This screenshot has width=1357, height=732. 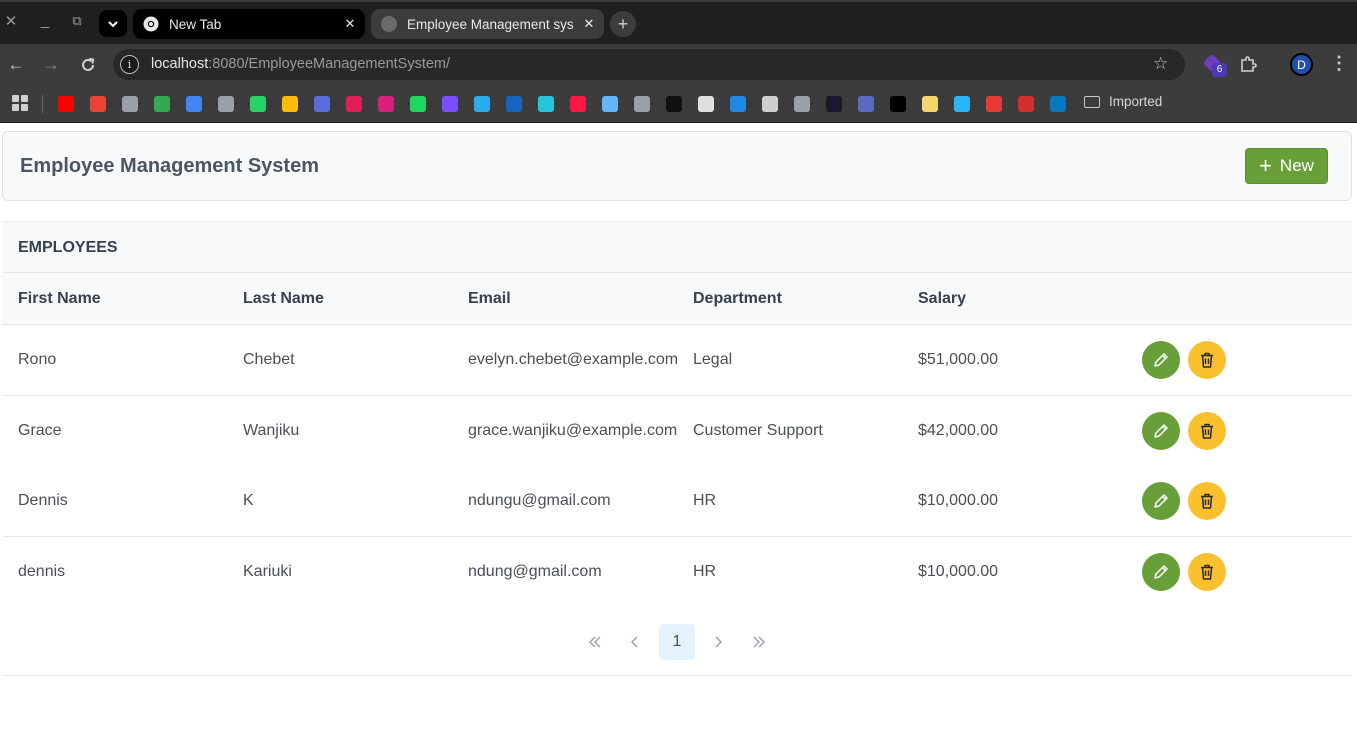 What do you see at coordinates (1026, 104) in the screenshot?
I see `window-bookmark-icon` at bounding box center [1026, 104].